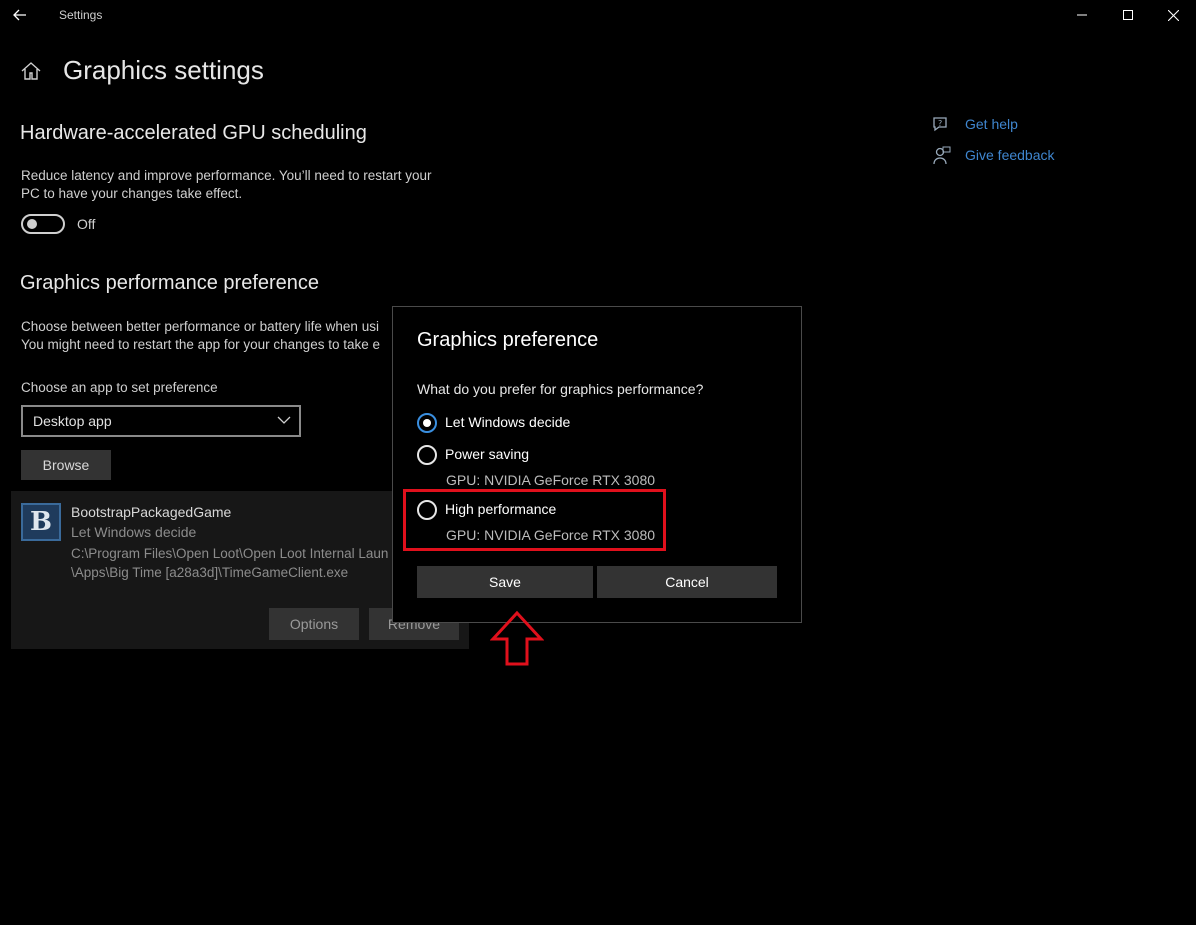 This screenshot has width=1196, height=925. What do you see at coordinates (942, 155) in the screenshot?
I see `feedback-icon` at bounding box center [942, 155].